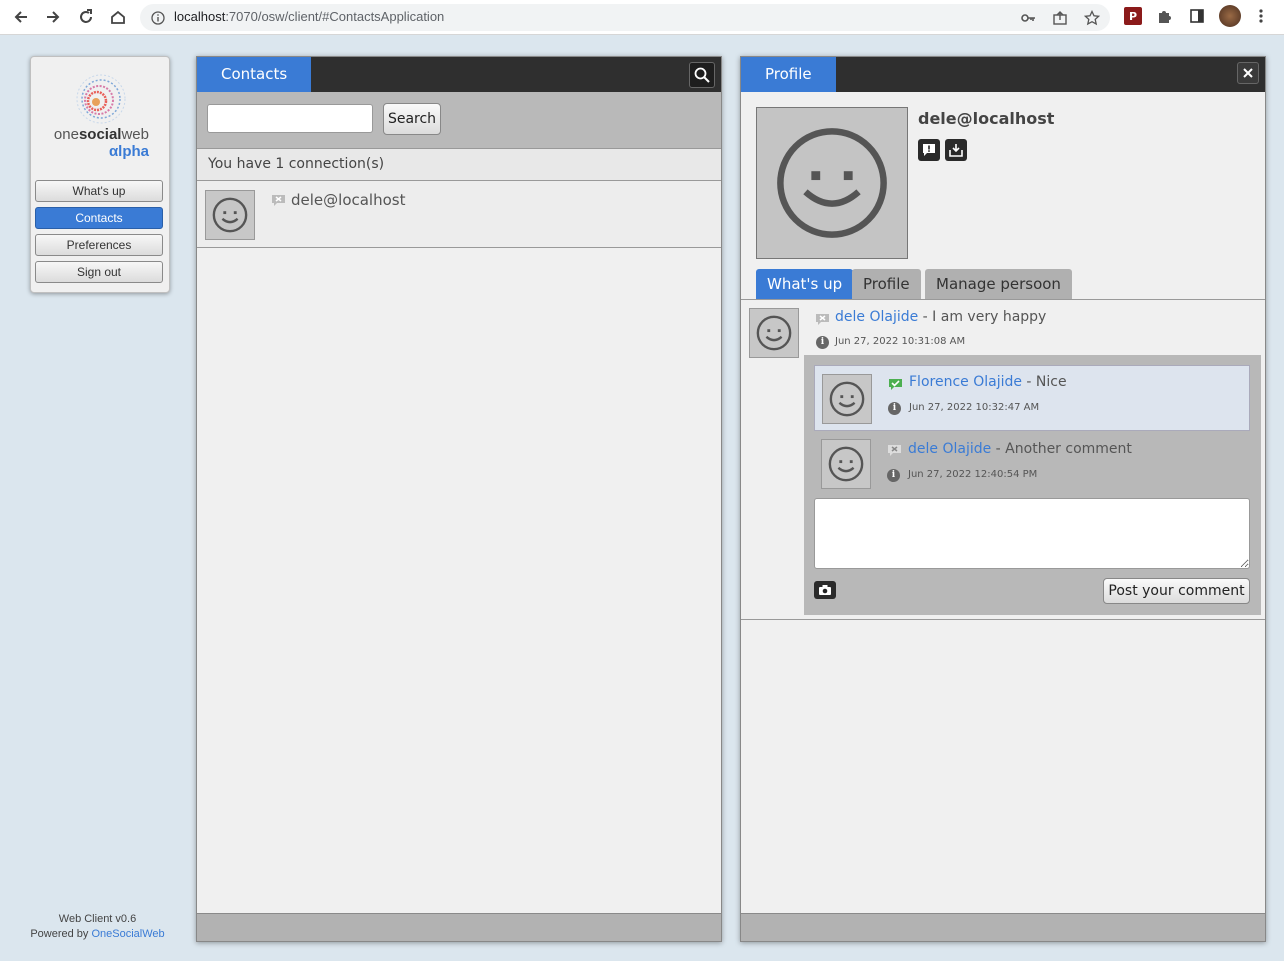 The height and width of the screenshot is (961, 1284). I want to click on info-icon, so click(158, 18).